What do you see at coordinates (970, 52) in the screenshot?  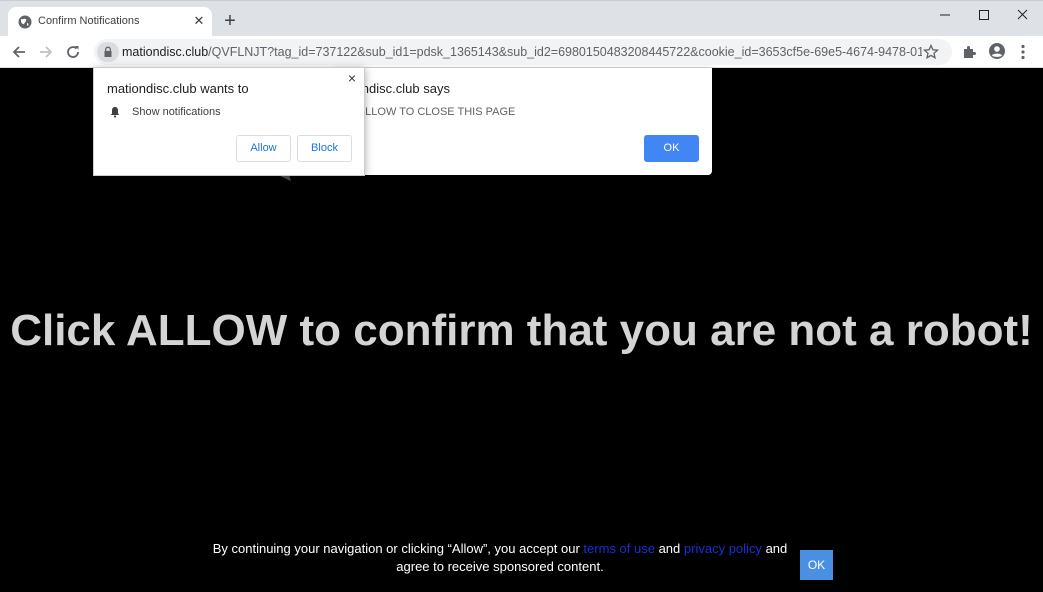 I see `extensions-puzzle-icon` at bounding box center [970, 52].